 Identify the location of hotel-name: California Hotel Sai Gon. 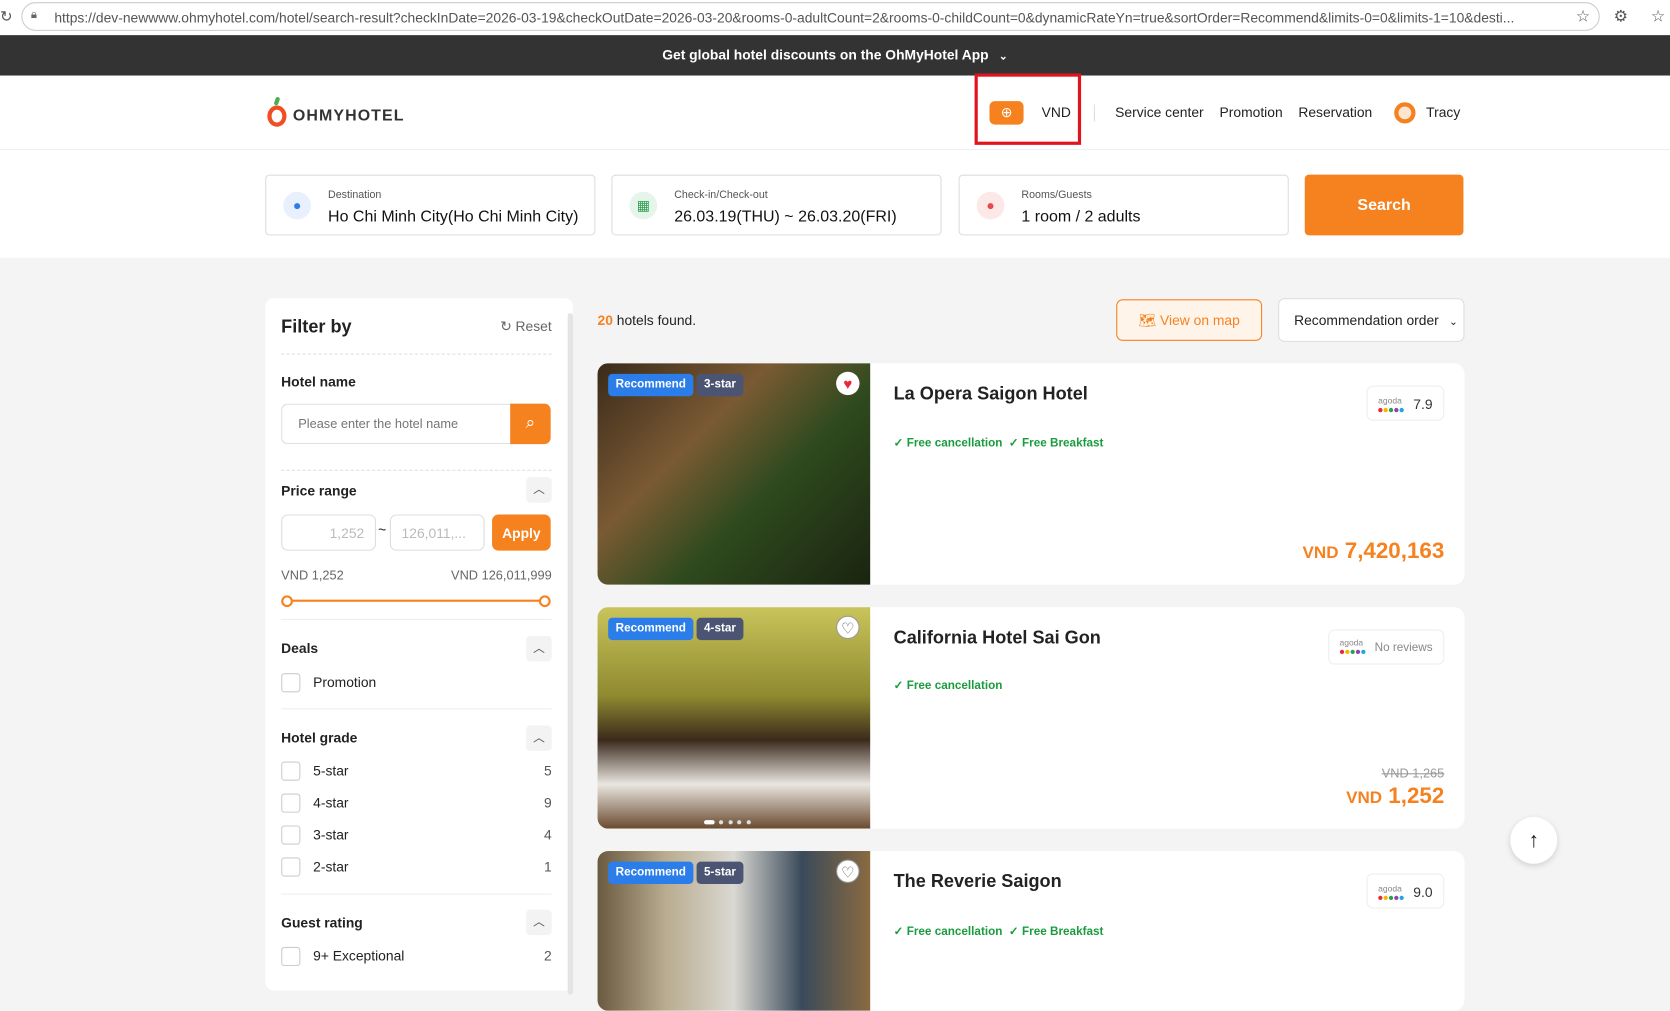
(997, 637).